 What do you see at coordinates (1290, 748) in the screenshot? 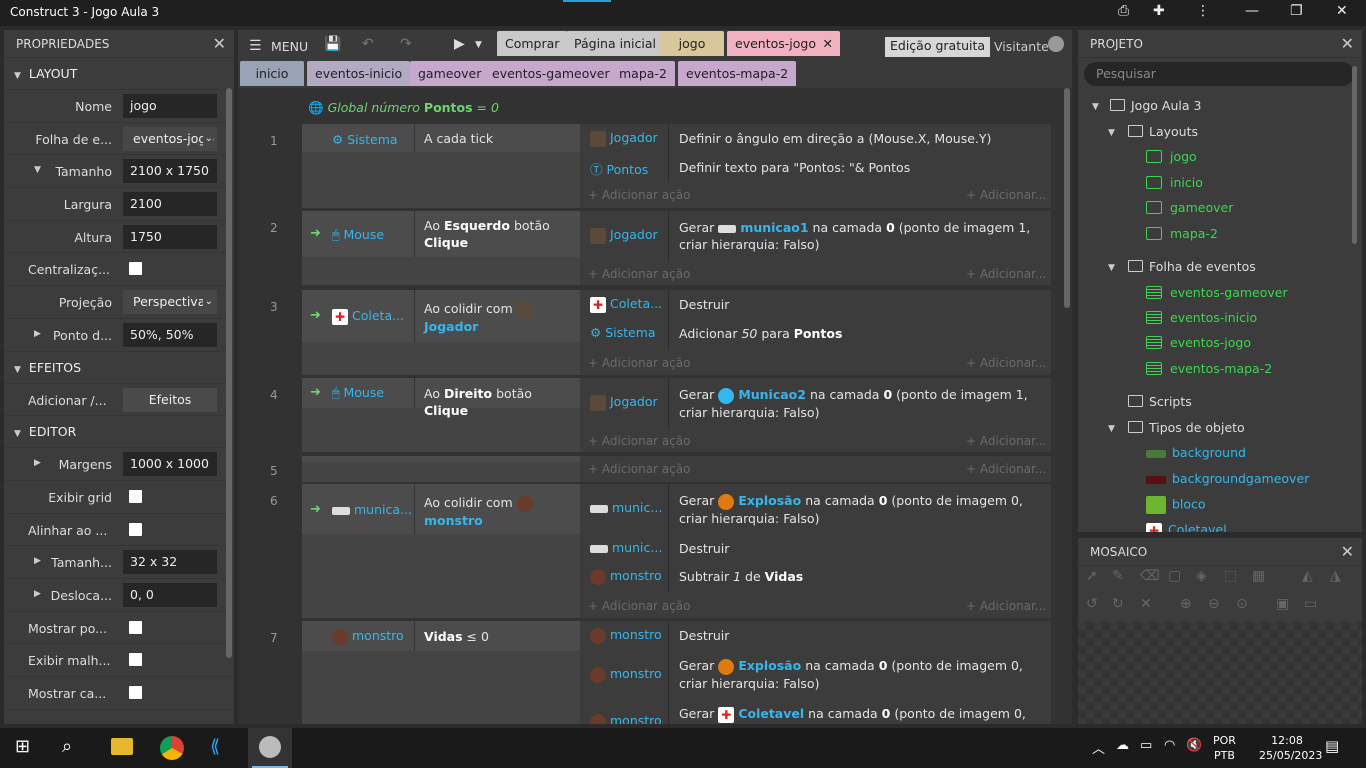
I see `clock: 12:08 25/05/2023` at bounding box center [1290, 748].